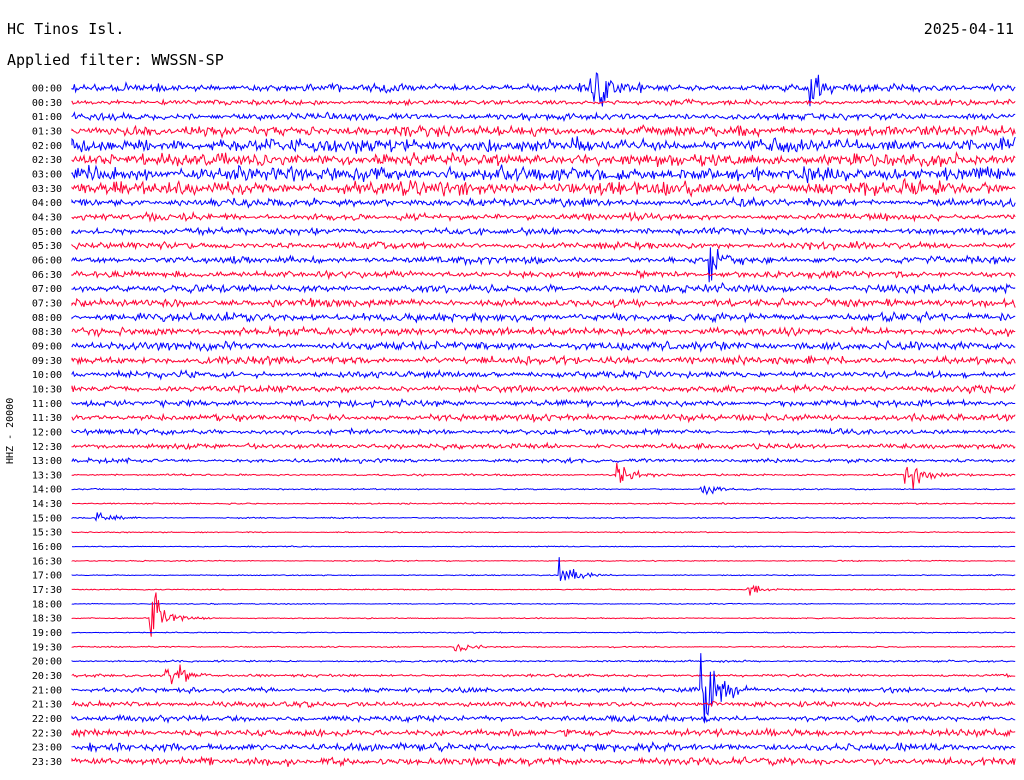  Describe the element at coordinates (47, 719) in the screenshot. I see `time-label: 22:00` at that location.